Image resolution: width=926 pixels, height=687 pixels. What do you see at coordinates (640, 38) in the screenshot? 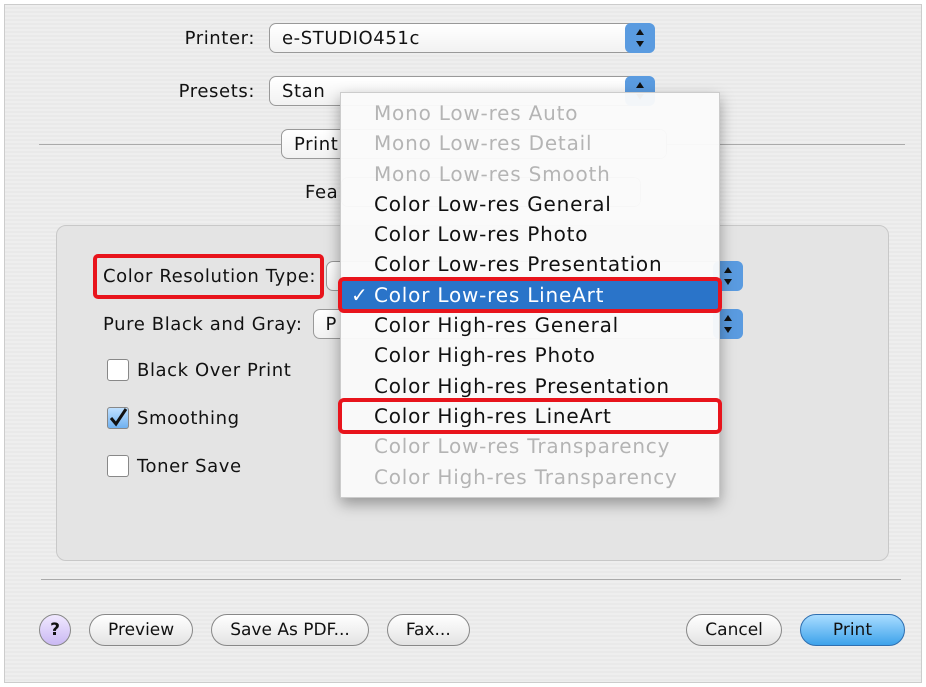
I see `stepper-arrows-icon` at bounding box center [640, 38].